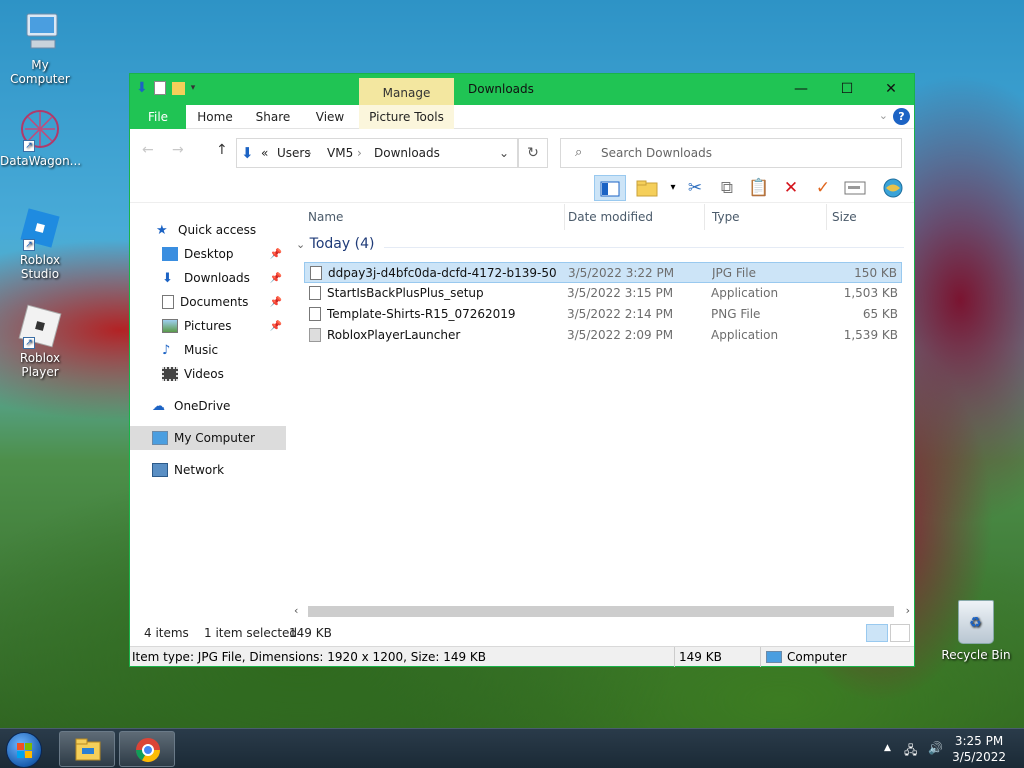 The width and height of the screenshot is (1024, 768). What do you see at coordinates (877, 633) in the screenshot?
I see `details-view-icon` at bounding box center [877, 633].